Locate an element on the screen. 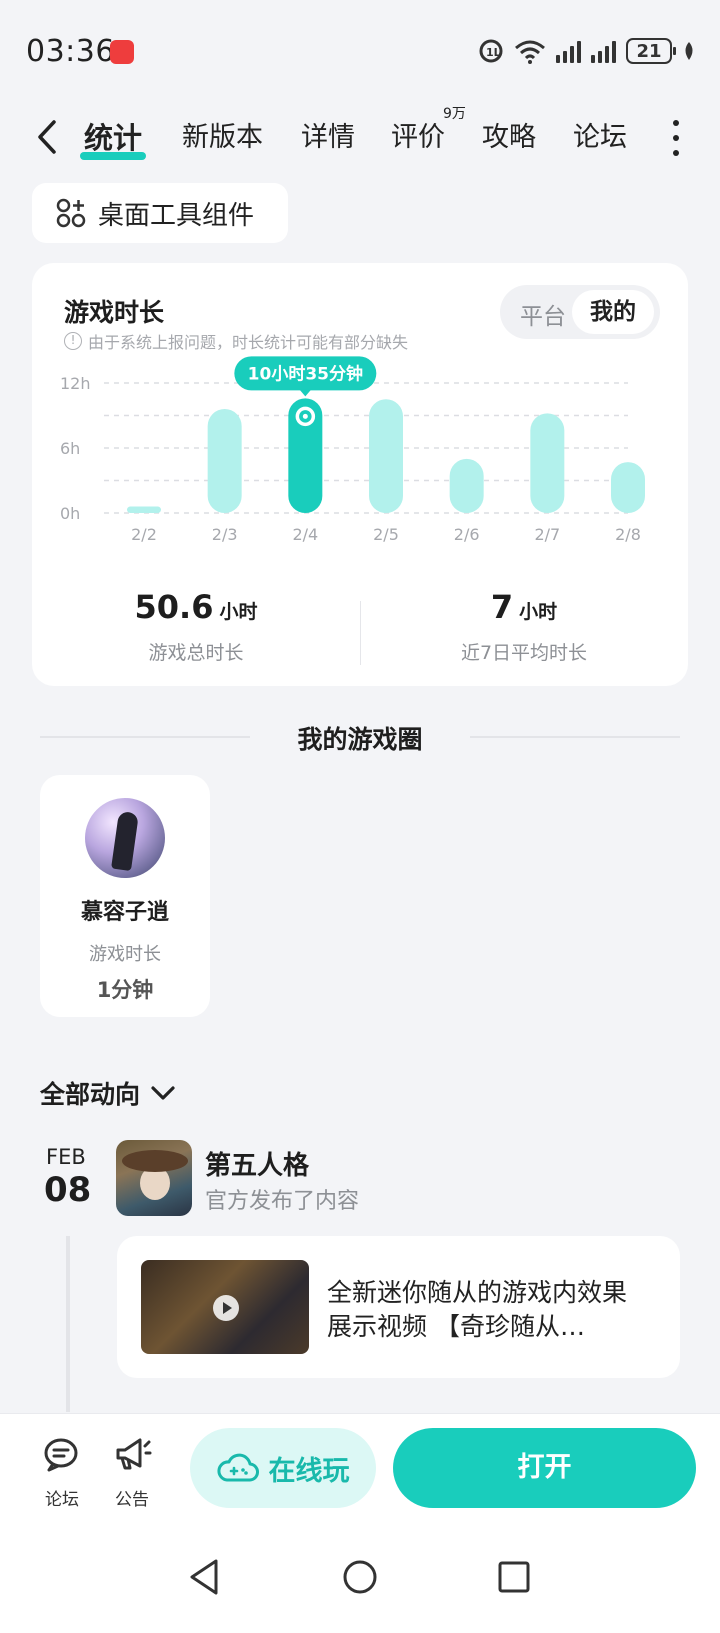 The height and width of the screenshot is (1633, 720). nav-recents-icon is located at coordinates (514, 1577).